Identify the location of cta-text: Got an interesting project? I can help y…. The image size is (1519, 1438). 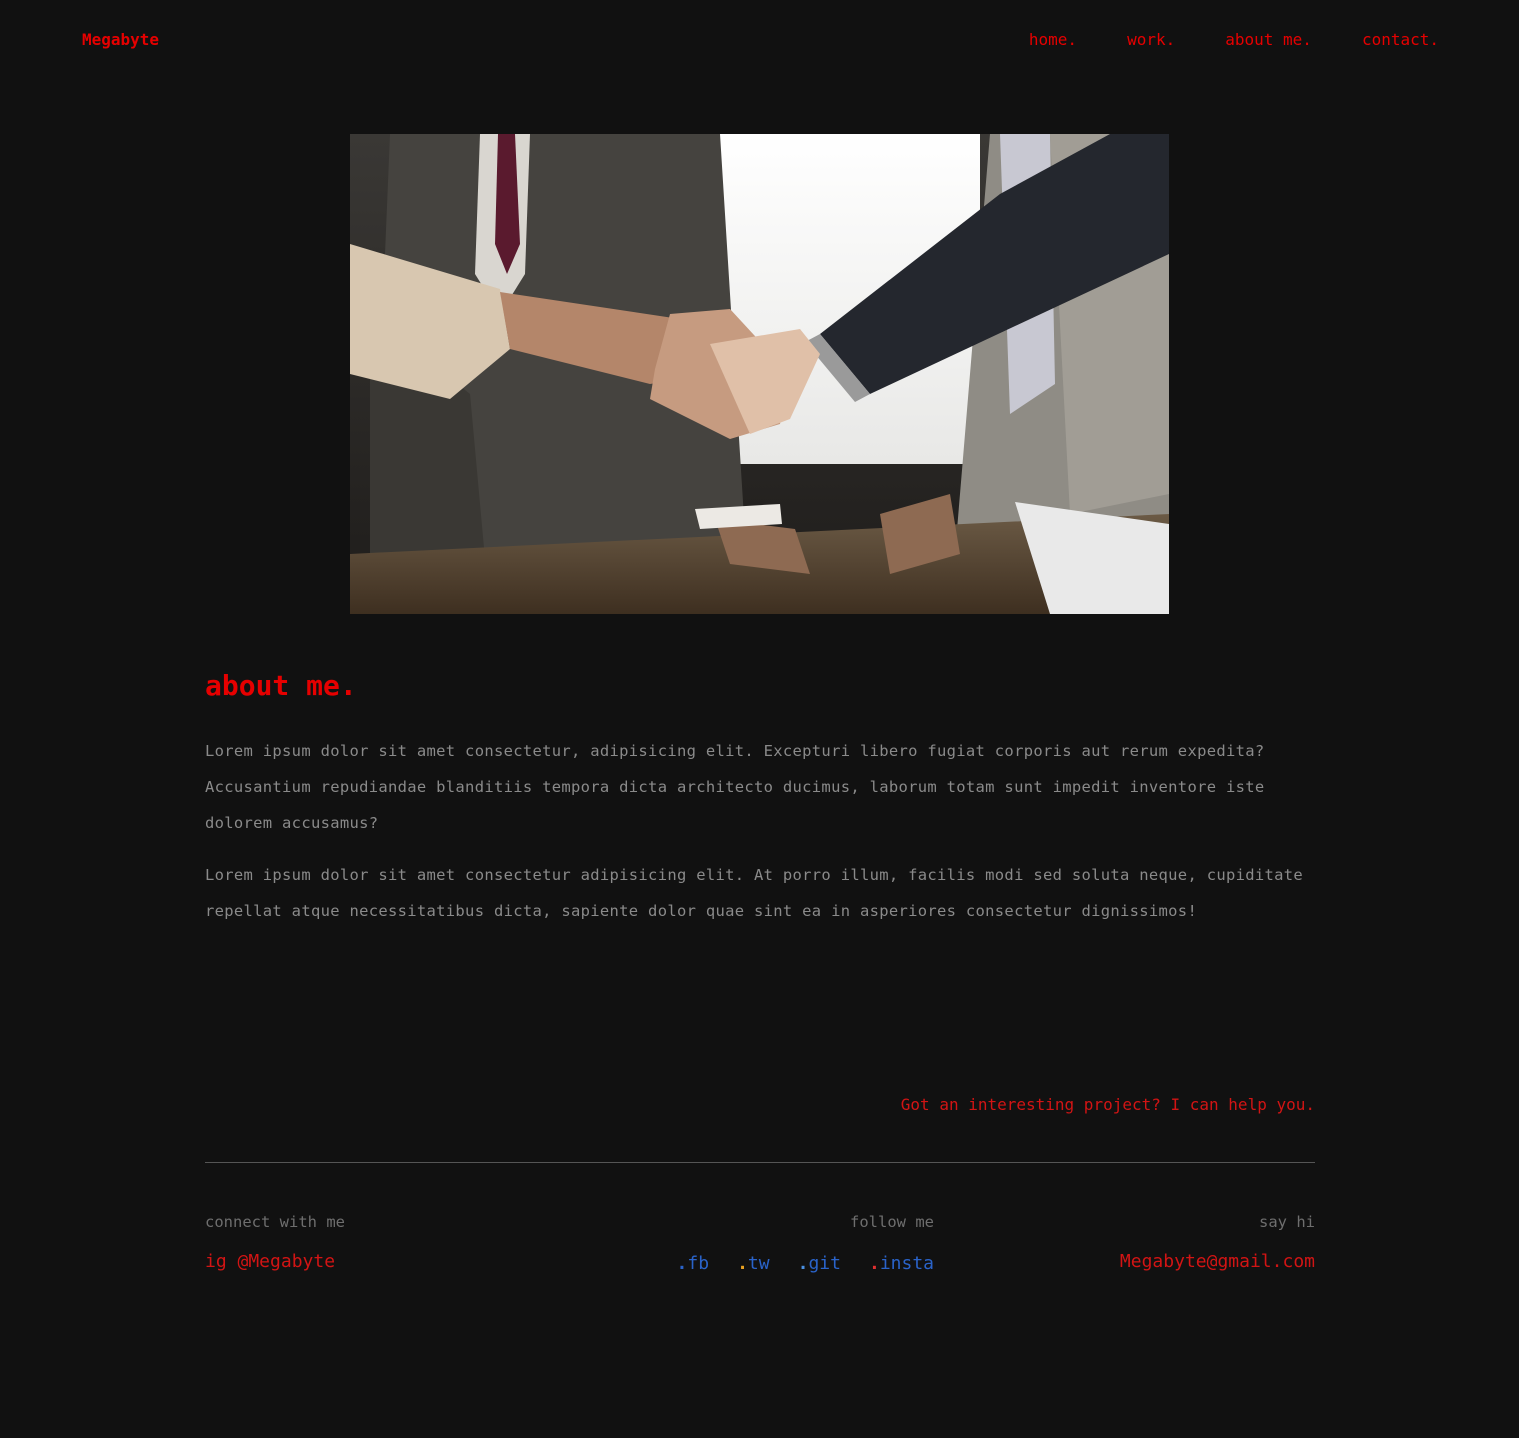
(1107, 1104).